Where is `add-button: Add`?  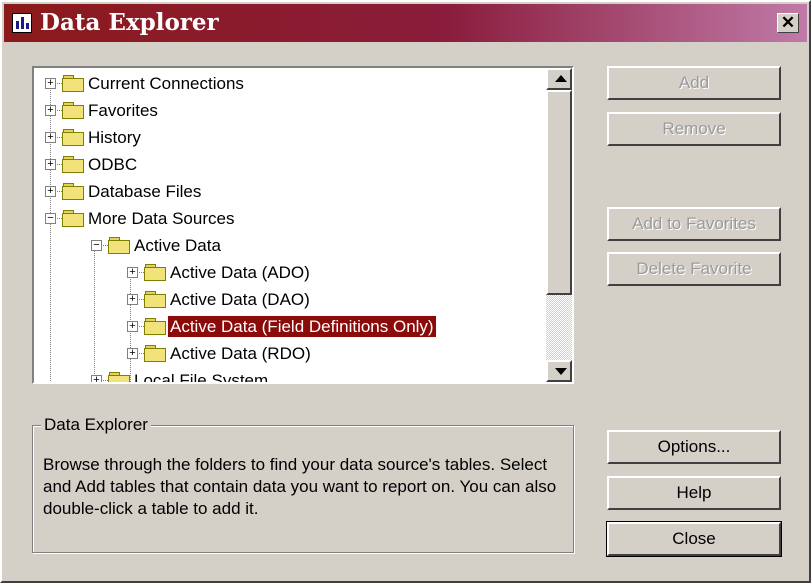
add-button: Add is located at coordinates (694, 83).